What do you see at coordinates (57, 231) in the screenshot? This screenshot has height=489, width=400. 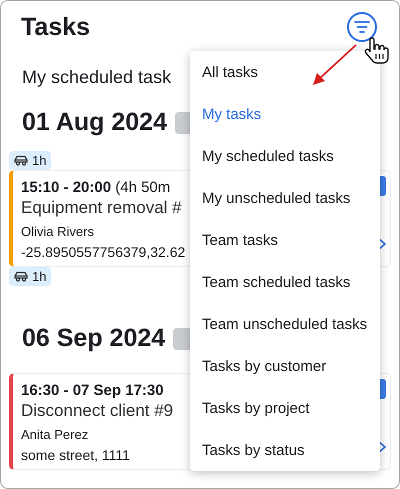 I see `task-assignee: Olivia Rivers` at bounding box center [57, 231].